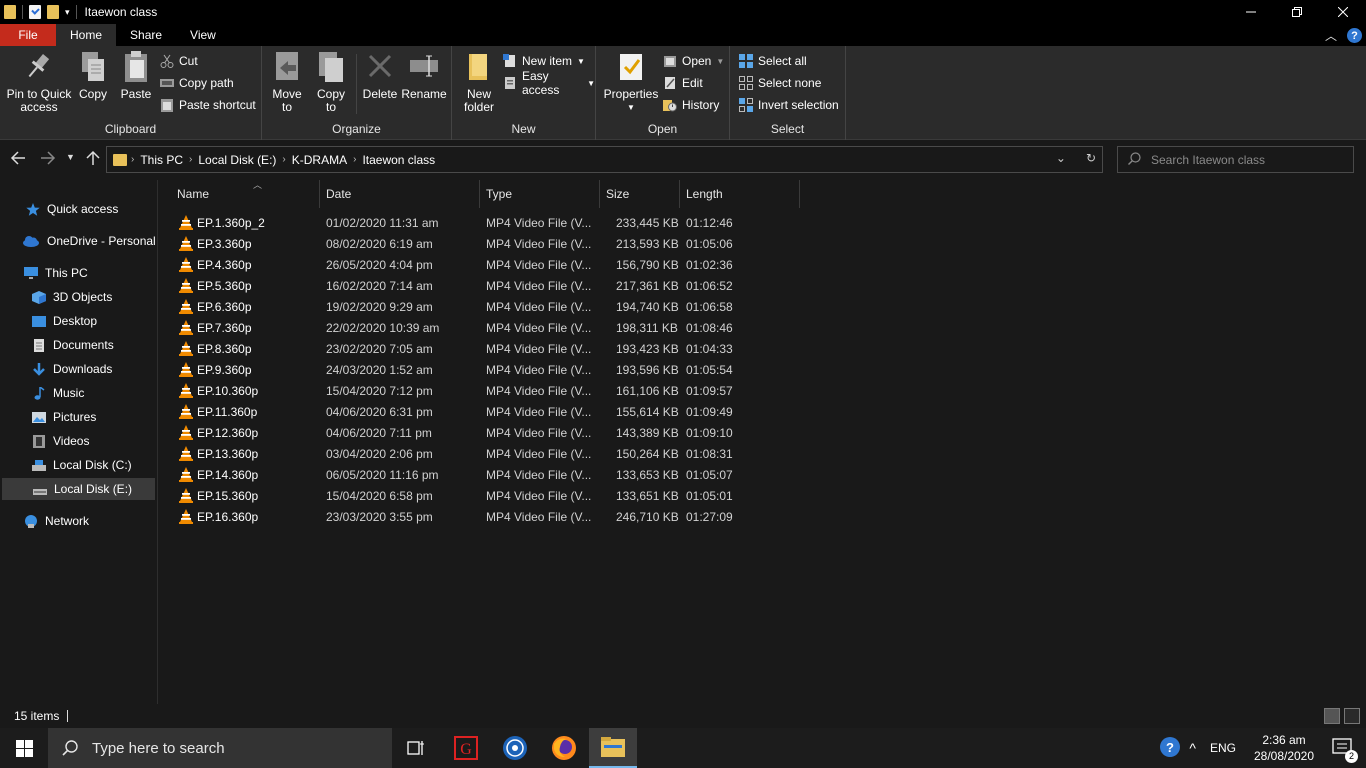 The image size is (1366, 768). I want to click on recent-locations-chevron-icon: ▼, so click(70, 157).